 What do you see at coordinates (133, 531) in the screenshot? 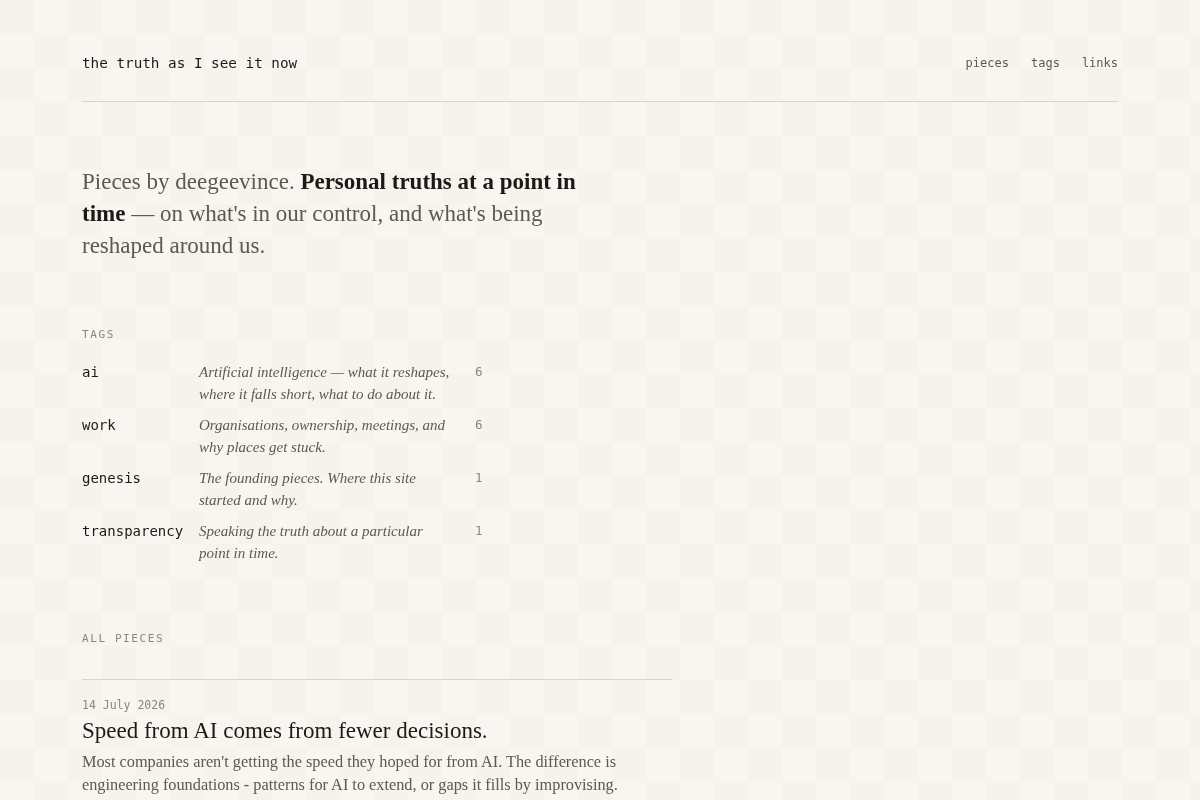
I see `tag-link: transparency` at bounding box center [133, 531].